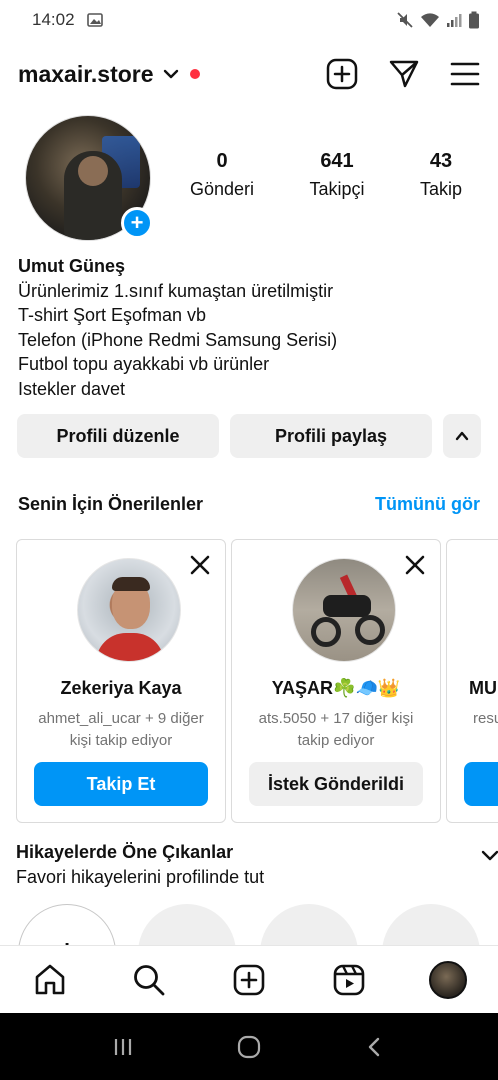  What do you see at coordinates (337, 189) in the screenshot?
I see `stat-followers-label: Takipçi` at bounding box center [337, 189].